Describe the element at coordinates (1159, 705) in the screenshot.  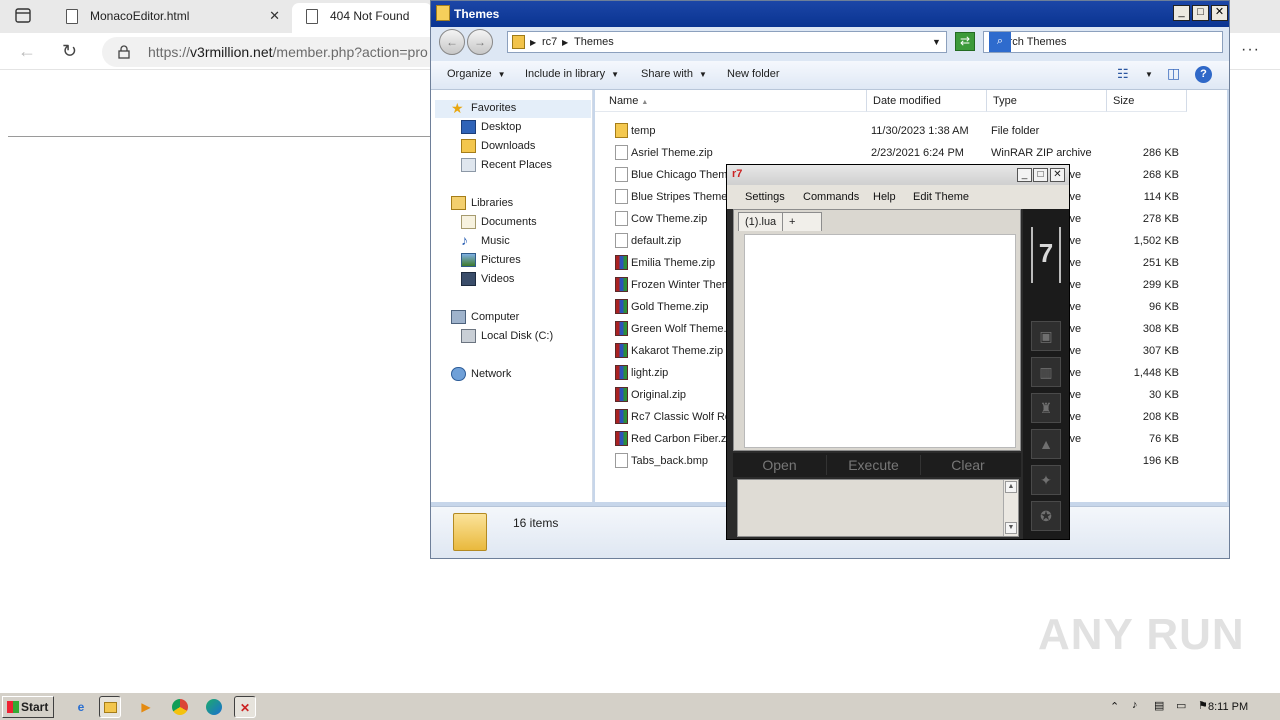
I see `network-tray-icon: ▤` at that location.